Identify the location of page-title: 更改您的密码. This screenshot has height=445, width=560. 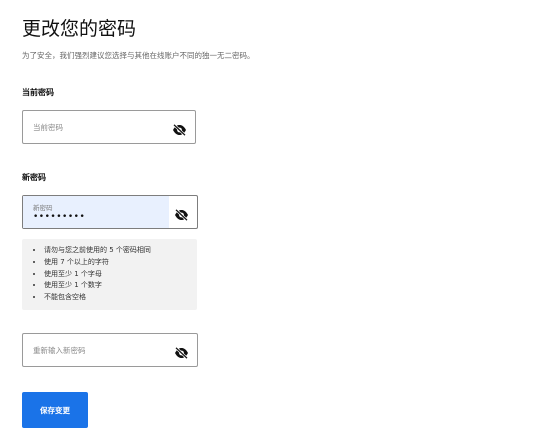
(79, 29).